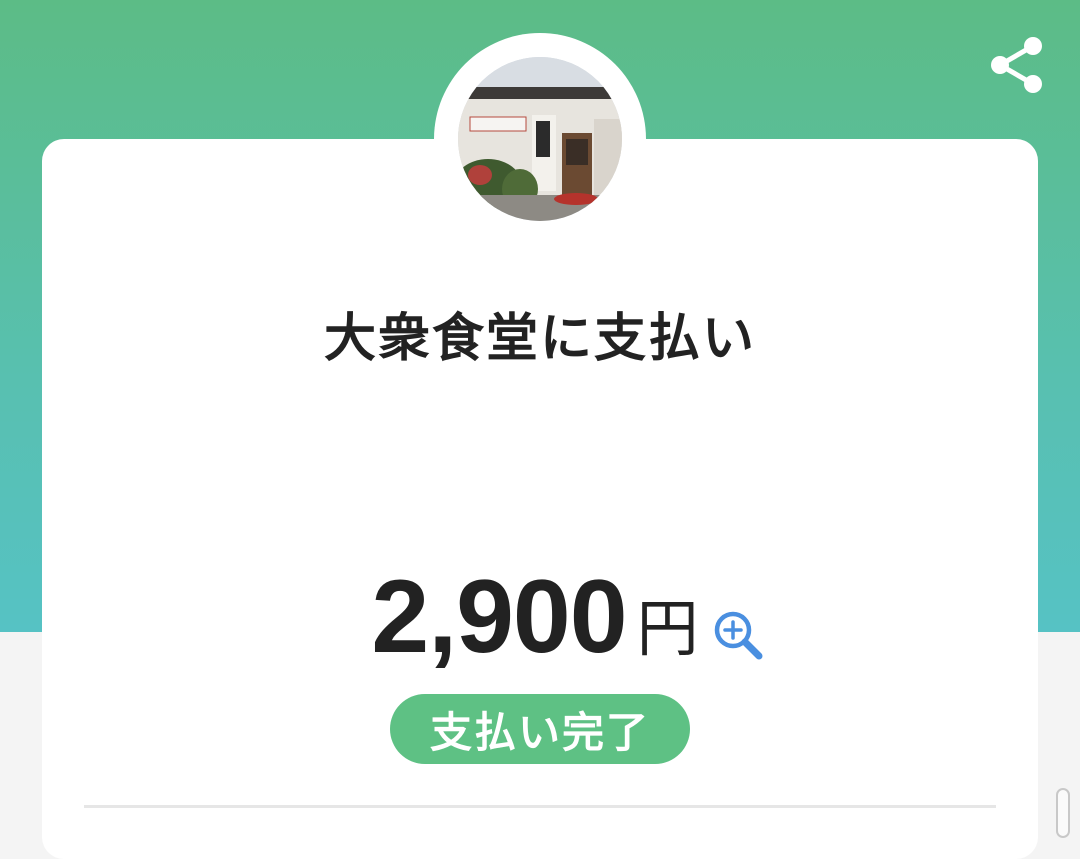  What do you see at coordinates (499, 617) in the screenshot?
I see `payment-amount: 2,900` at bounding box center [499, 617].